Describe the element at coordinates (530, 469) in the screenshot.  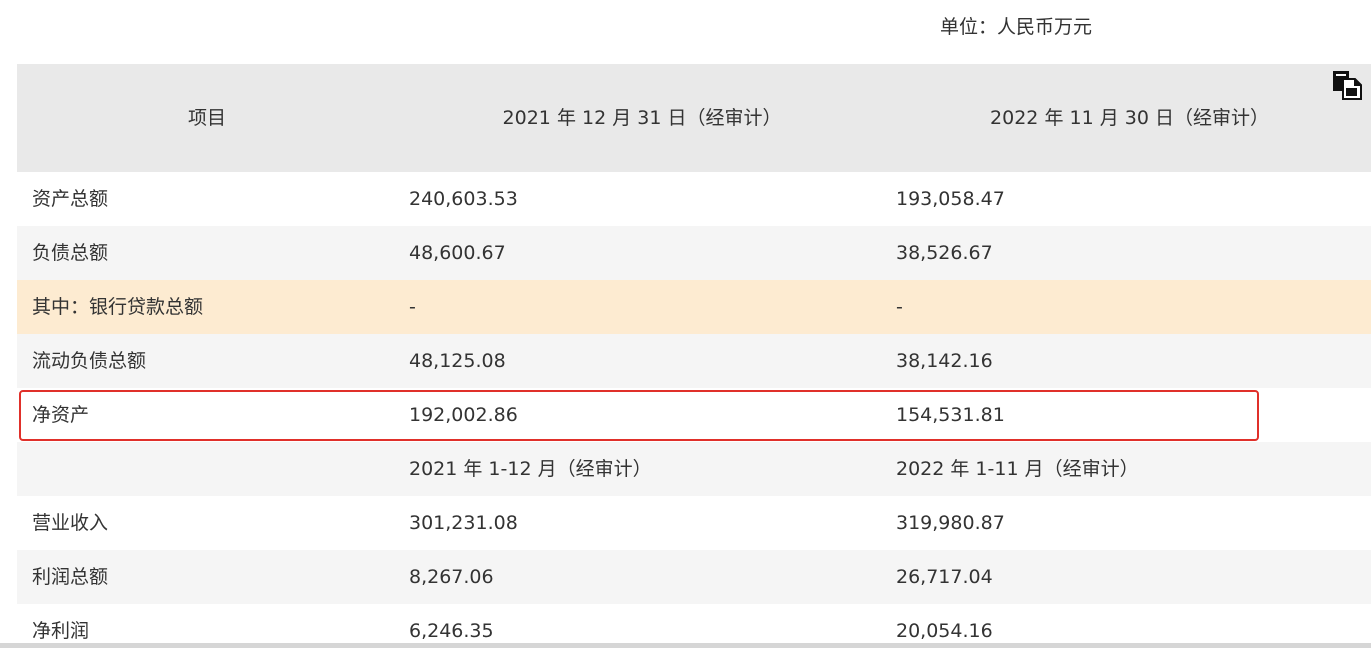
I see `period-2021: 2021 年 1-12 月（经审计）` at that location.